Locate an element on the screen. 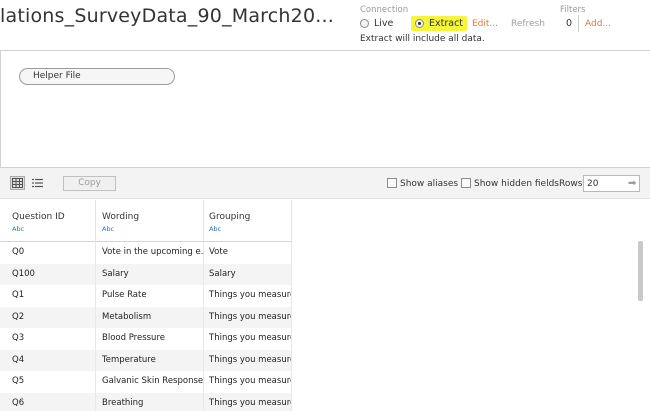  extract-note: Extract will include all data. is located at coordinates (422, 39).